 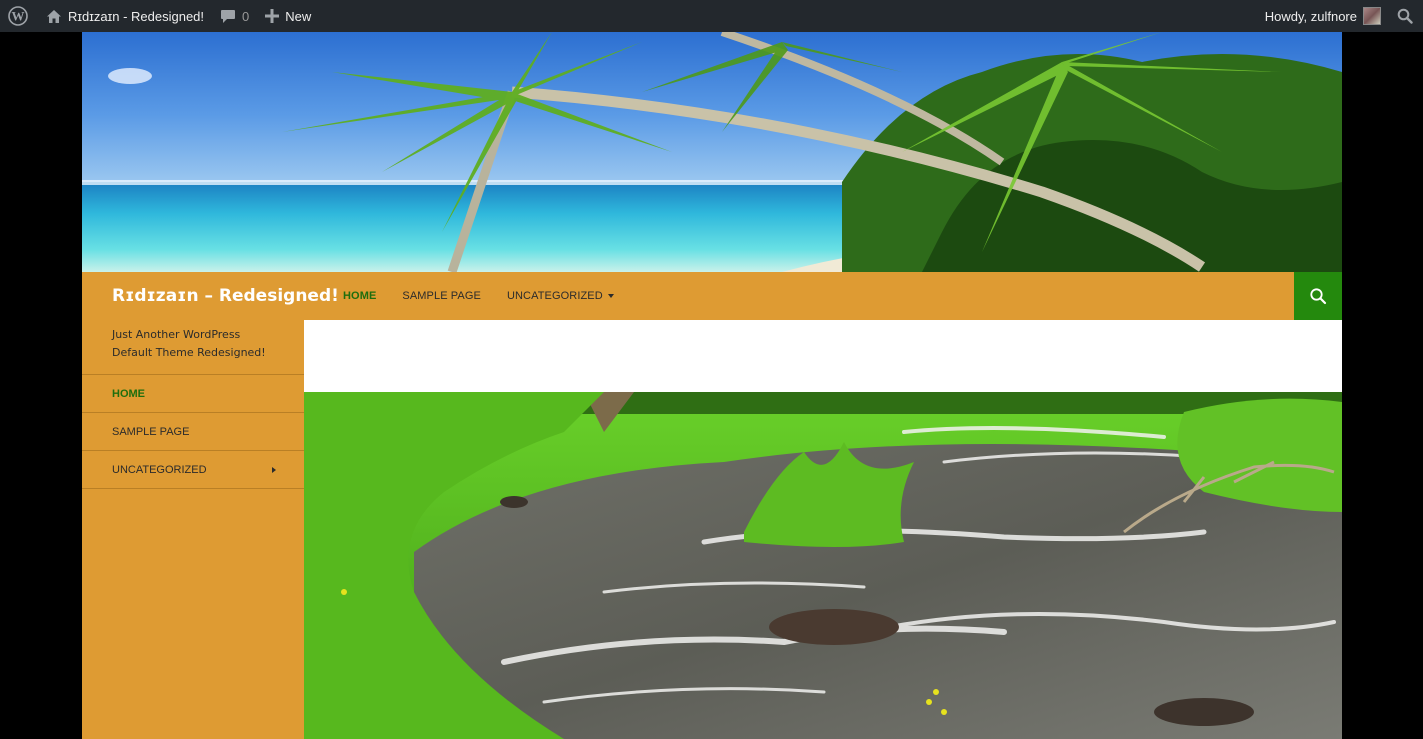 I want to click on primary-menu: HOME SAMPLE PAGE UNCATEGORIZED, so click(x=478, y=296).